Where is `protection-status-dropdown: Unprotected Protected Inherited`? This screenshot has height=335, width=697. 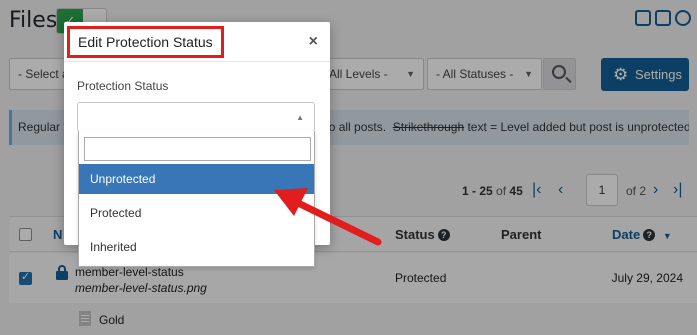 protection-status-dropdown: Unprotected Protected Inherited is located at coordinates (196, 199).